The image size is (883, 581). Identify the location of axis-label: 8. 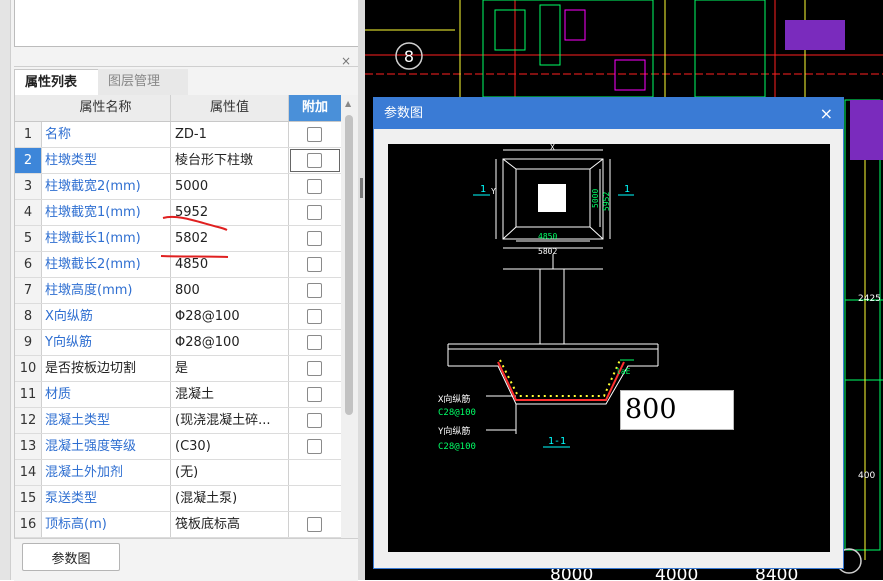
(409, 56).